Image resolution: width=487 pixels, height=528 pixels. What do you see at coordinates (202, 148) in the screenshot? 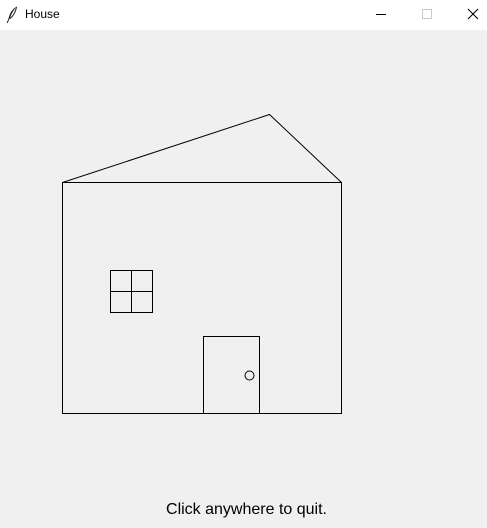
I see `house-roof` at bounding box center [202, 148].